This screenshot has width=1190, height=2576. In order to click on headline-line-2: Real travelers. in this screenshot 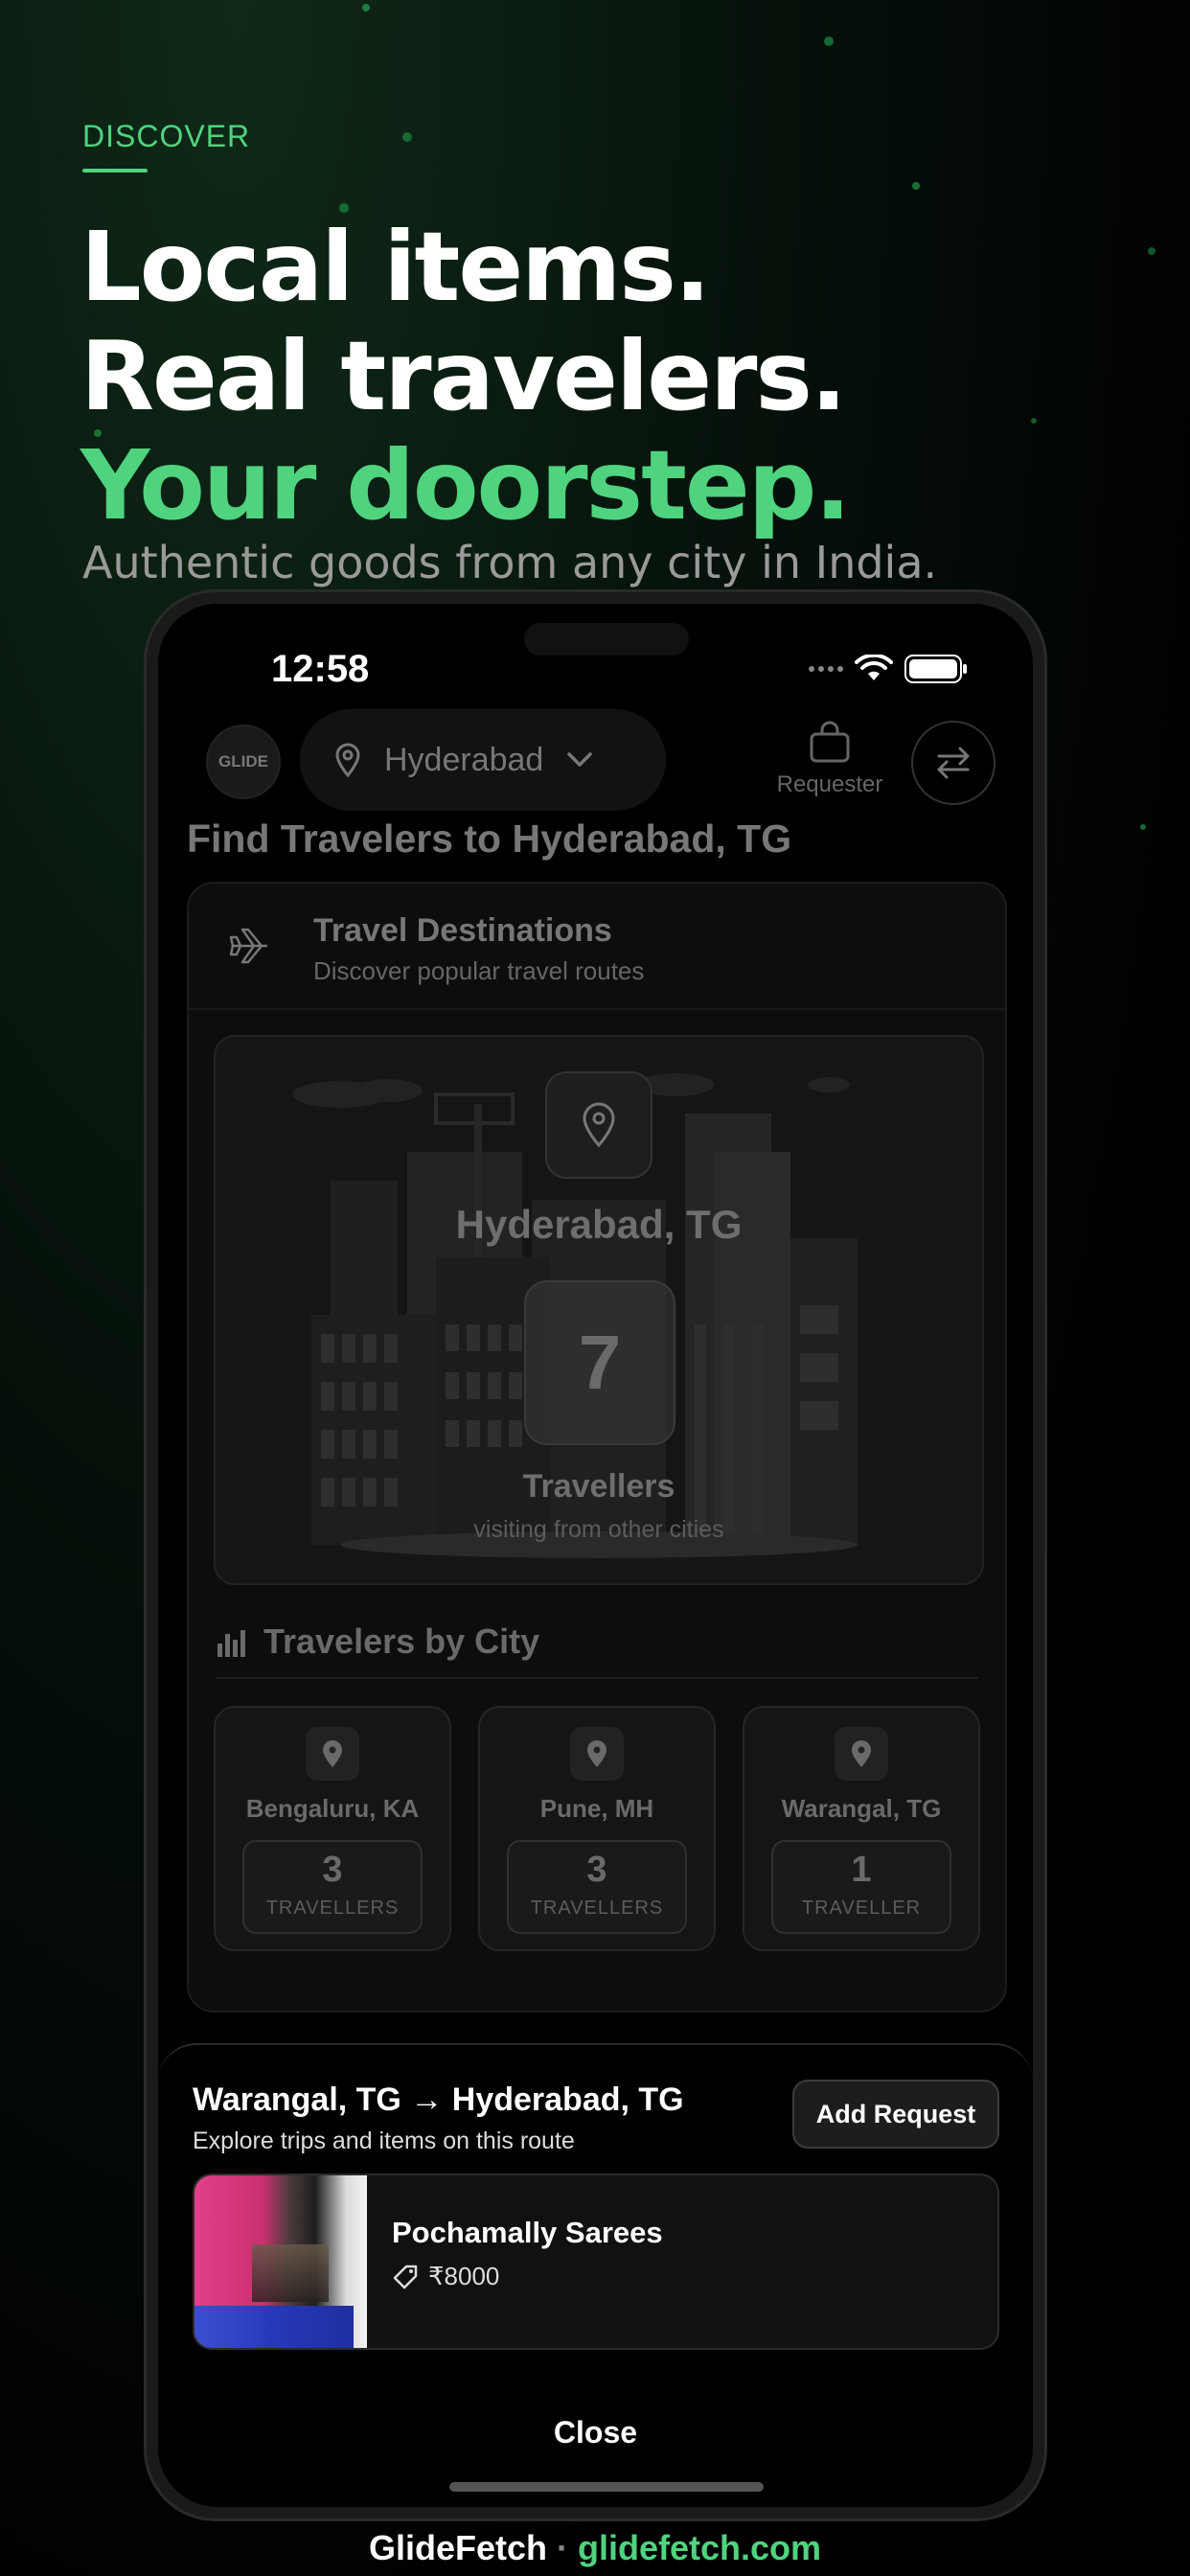, I will do `click(464, 376)`.